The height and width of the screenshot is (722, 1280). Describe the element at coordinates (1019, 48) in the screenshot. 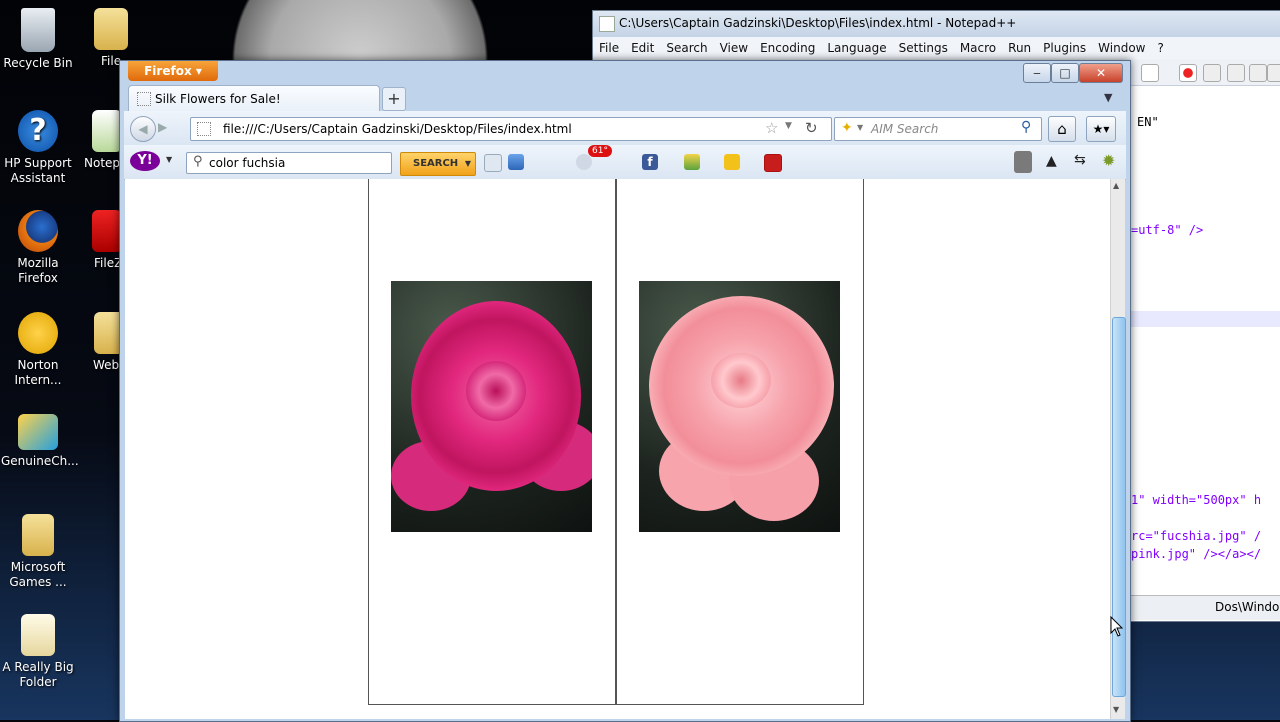

I see `menu-run: Run` at that location.